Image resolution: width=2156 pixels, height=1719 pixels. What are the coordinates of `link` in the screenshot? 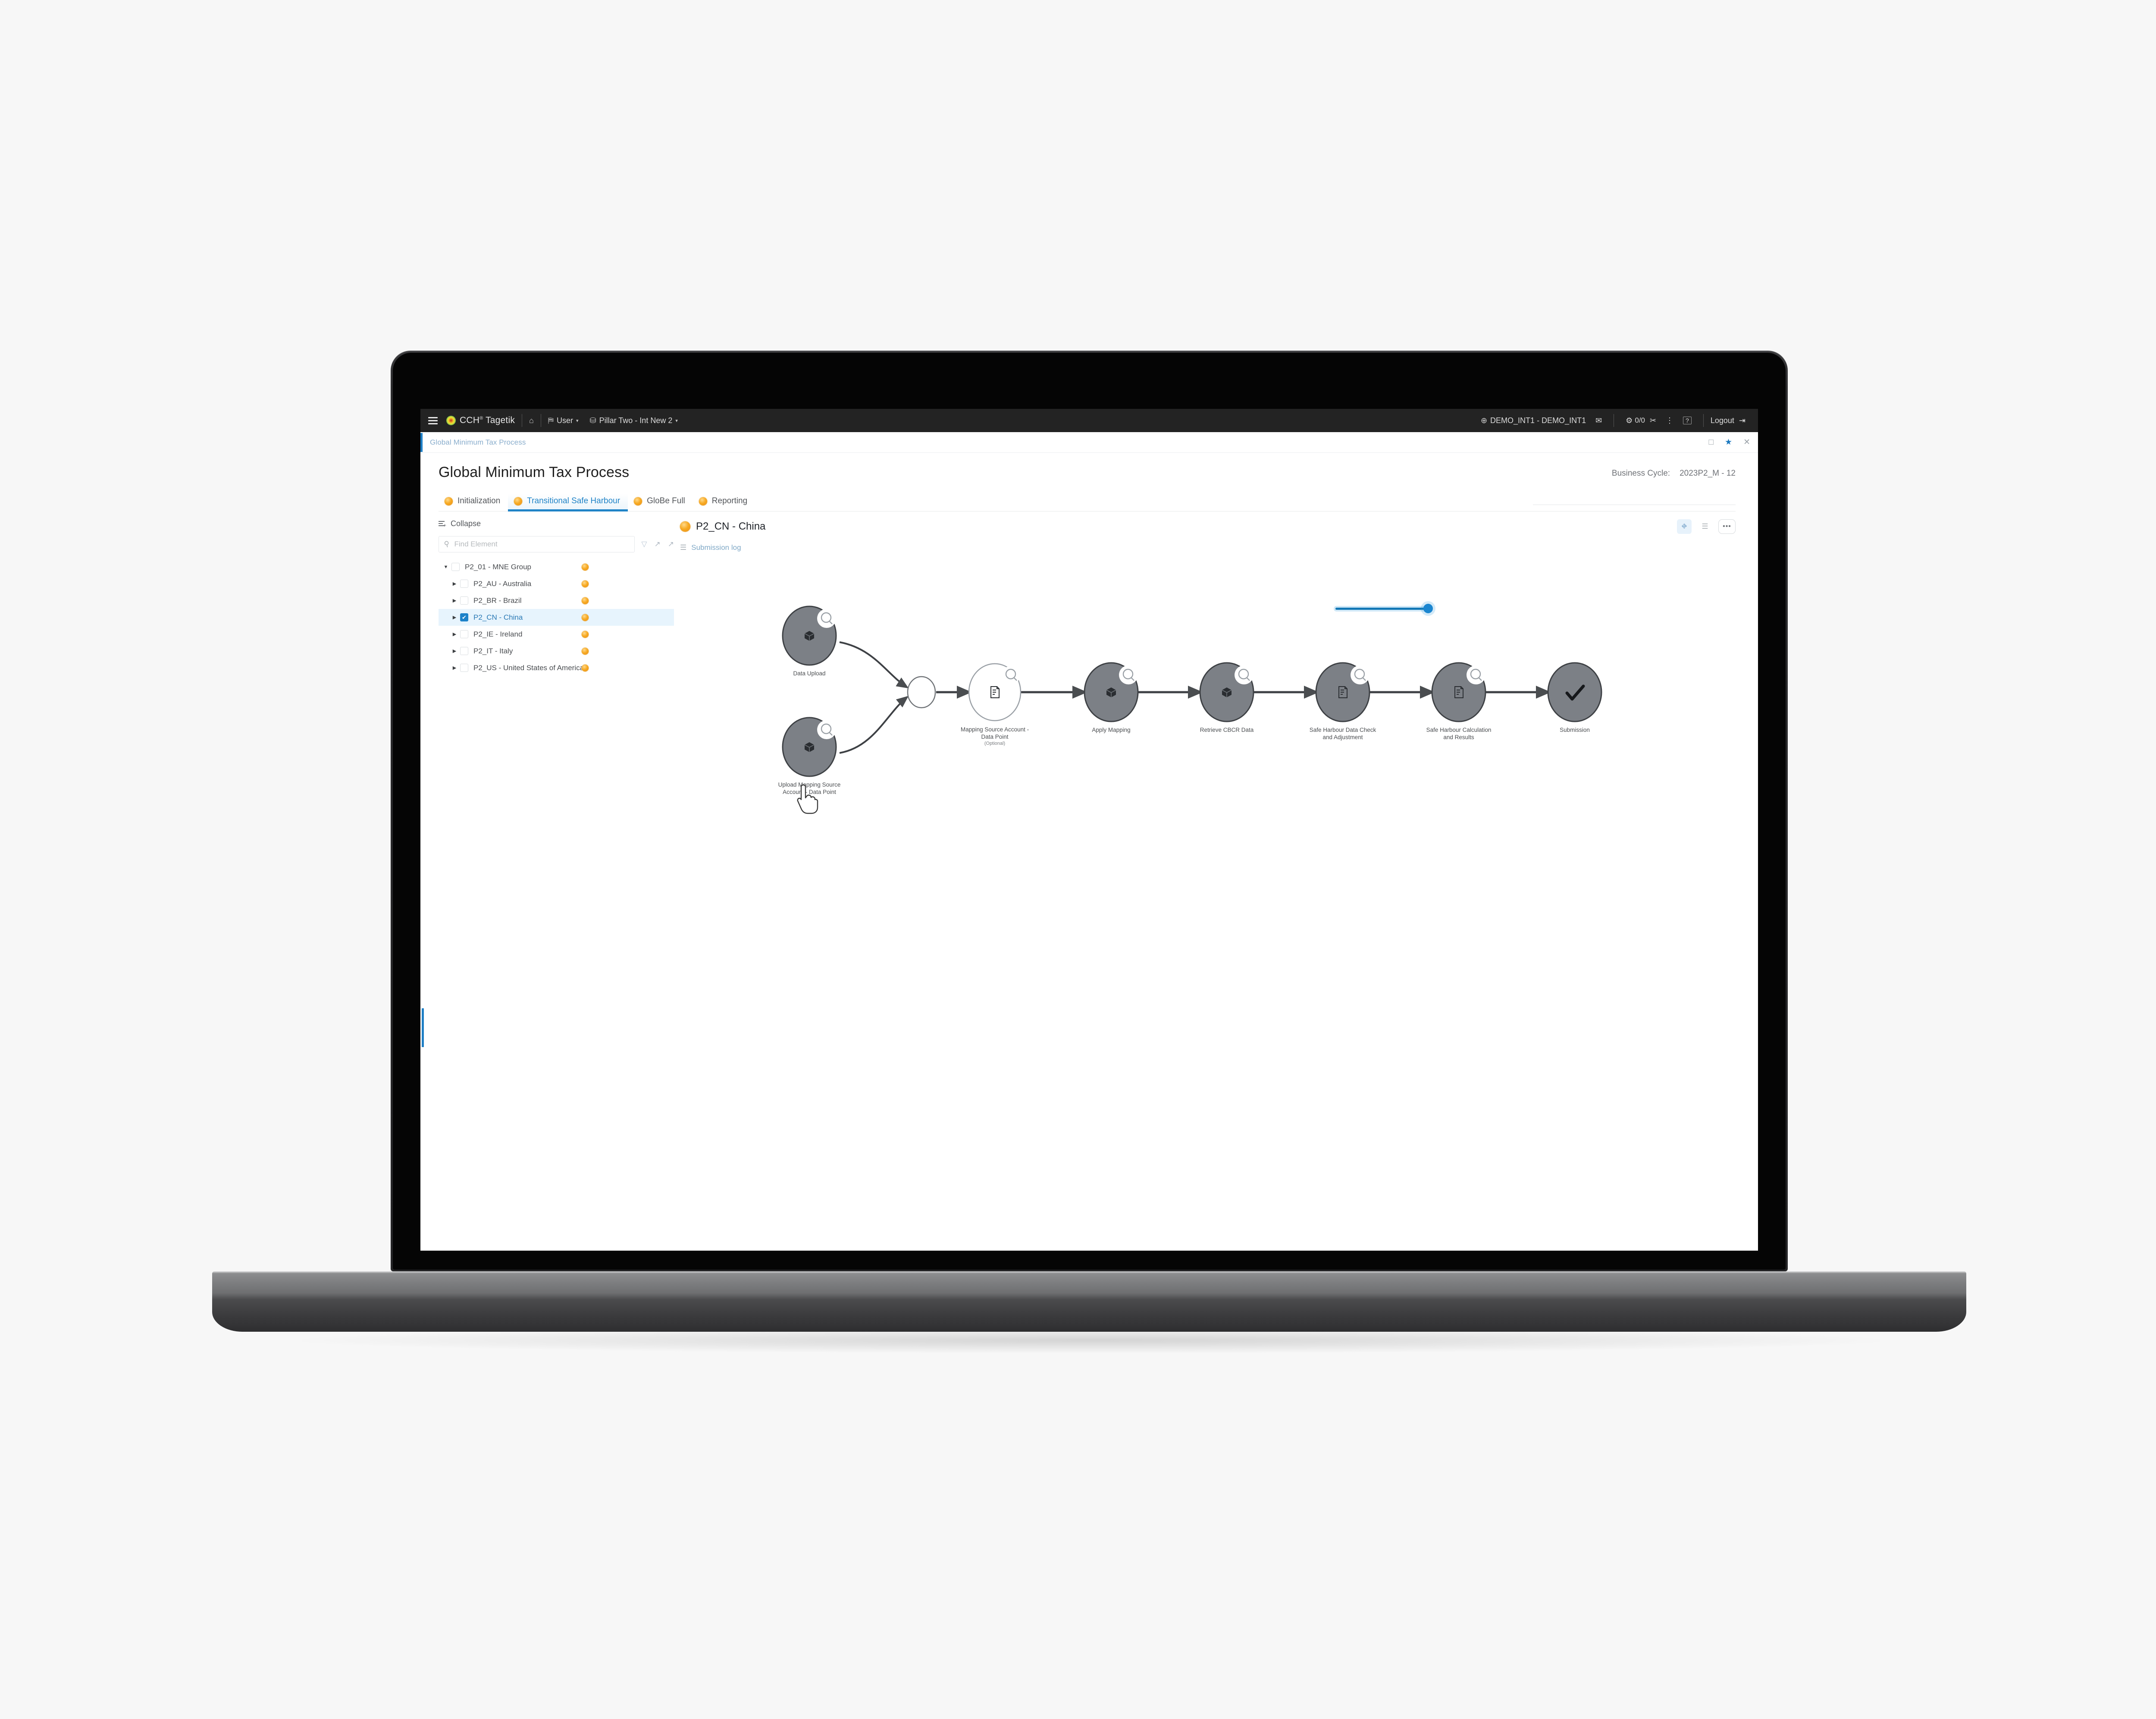 It's located at (874, 665).